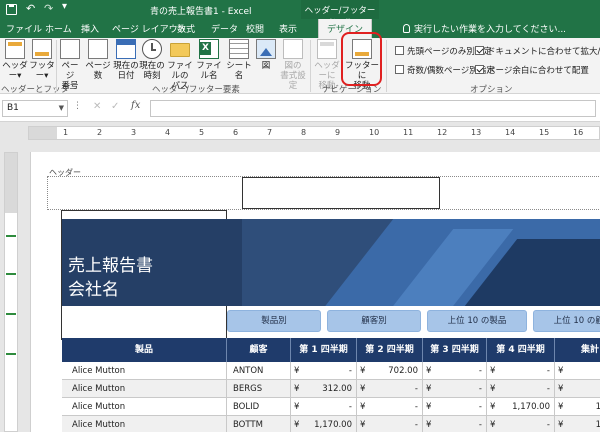  Describe the element at coordinates (521, 407) in the screenshot. I see `table-cell-q4: ¥1,170.00` at that location.